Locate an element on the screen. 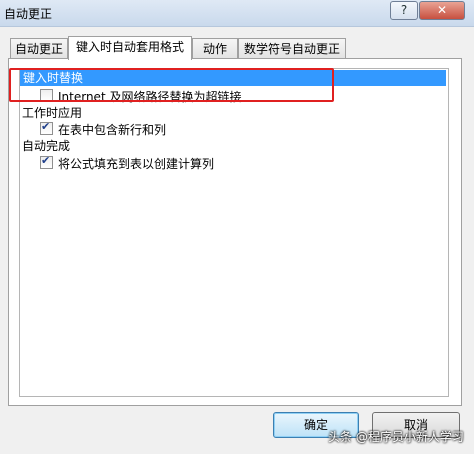 Image resolution: width=474 pixels, height=454 pixels. include-rows-columns-checkbox is located at coordinates (46, 127).